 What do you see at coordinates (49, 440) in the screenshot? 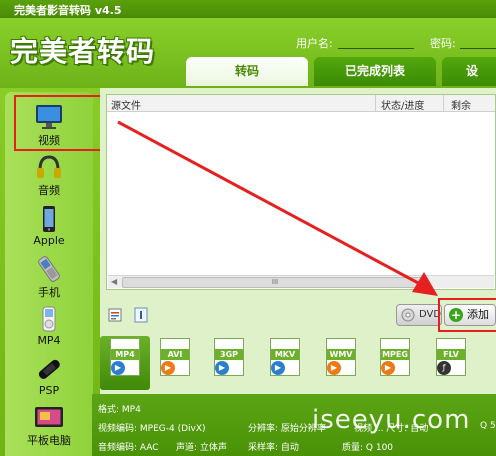
I see `sidebar-item-label: 平板电脑` at bounding box center [49, 440].